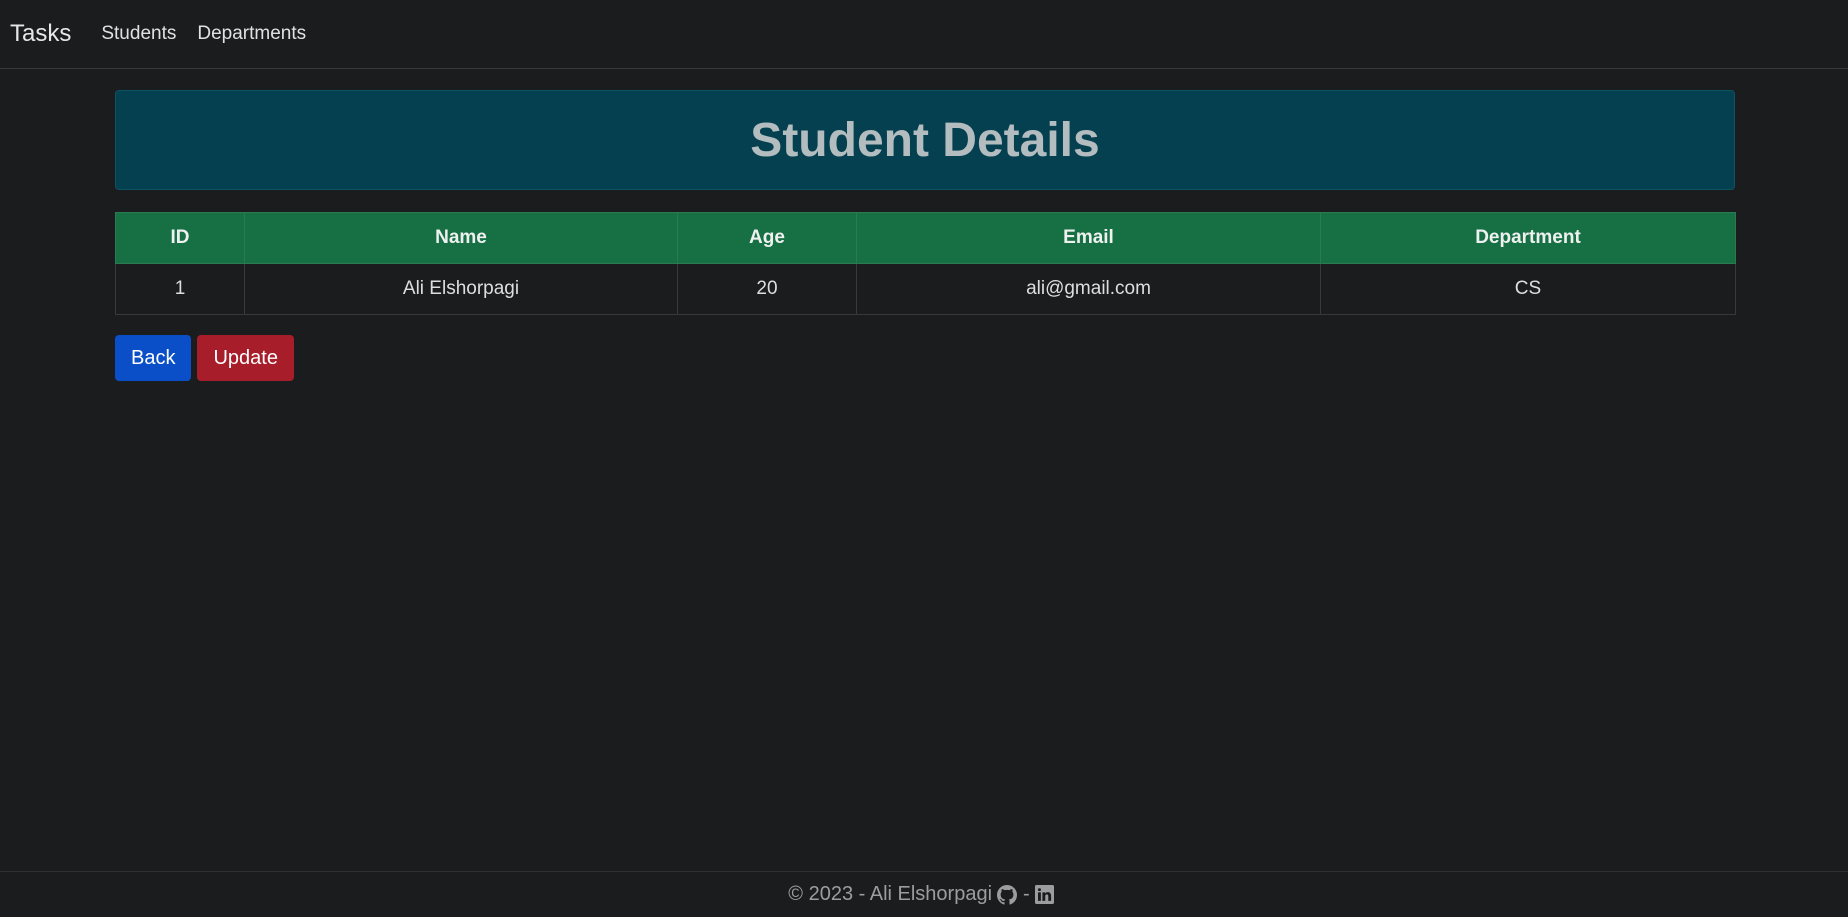 This screenshot has width=1848, height=917. What do you see at coordinates (1528, 238) in the screenshot?
I see `column-header-department: Department` at bounding box center [1528, 238].